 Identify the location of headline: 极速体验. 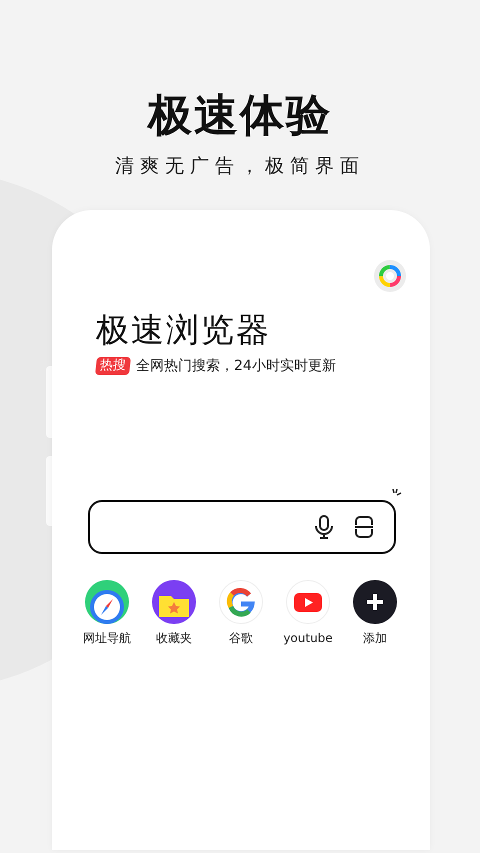
(240, 116).